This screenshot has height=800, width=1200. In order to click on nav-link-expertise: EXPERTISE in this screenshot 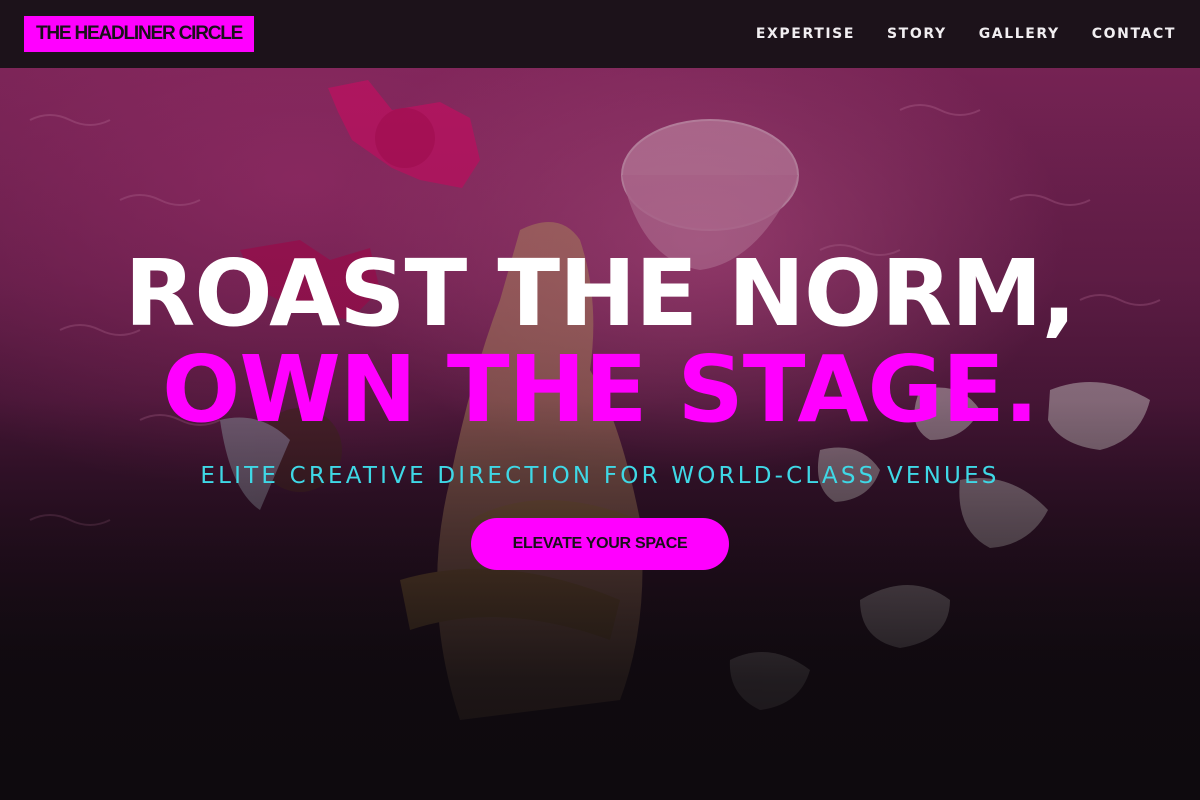, I will do `click(805, 34)`.